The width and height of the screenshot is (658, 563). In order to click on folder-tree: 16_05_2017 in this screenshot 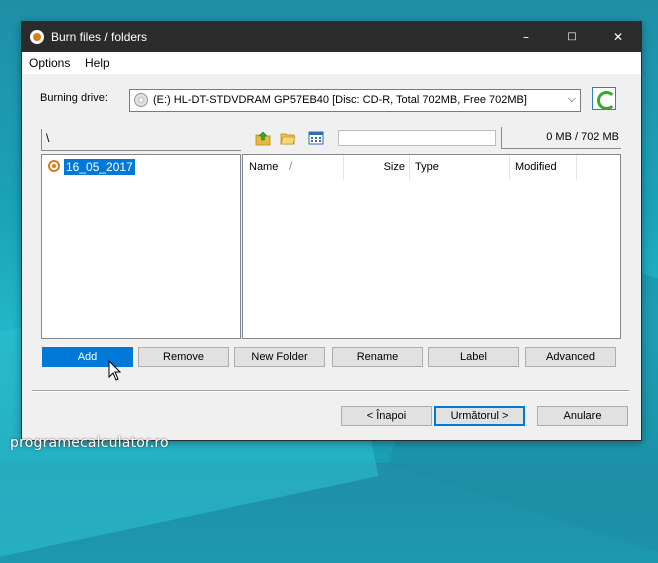, I will do `click(141, 246)`.